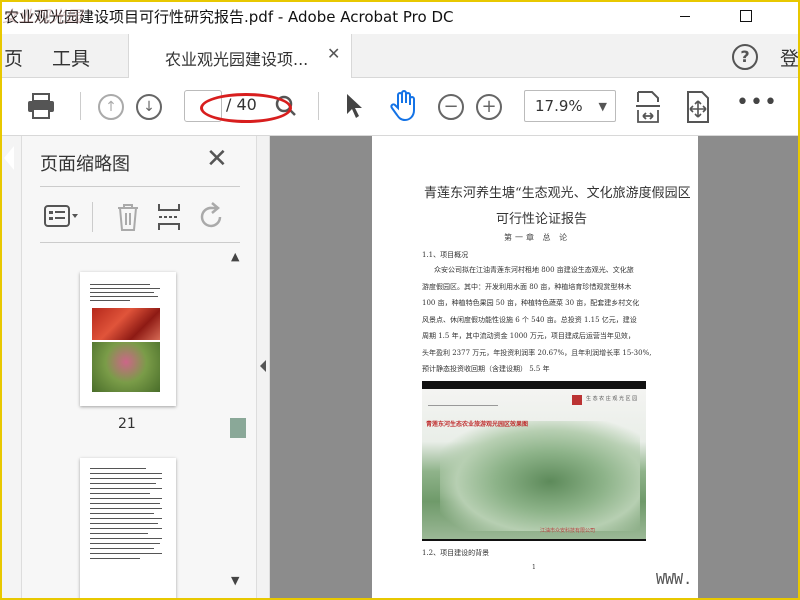 This screenshot has width=800, height=600. I want to click on hand-icon, so click(404, 106).